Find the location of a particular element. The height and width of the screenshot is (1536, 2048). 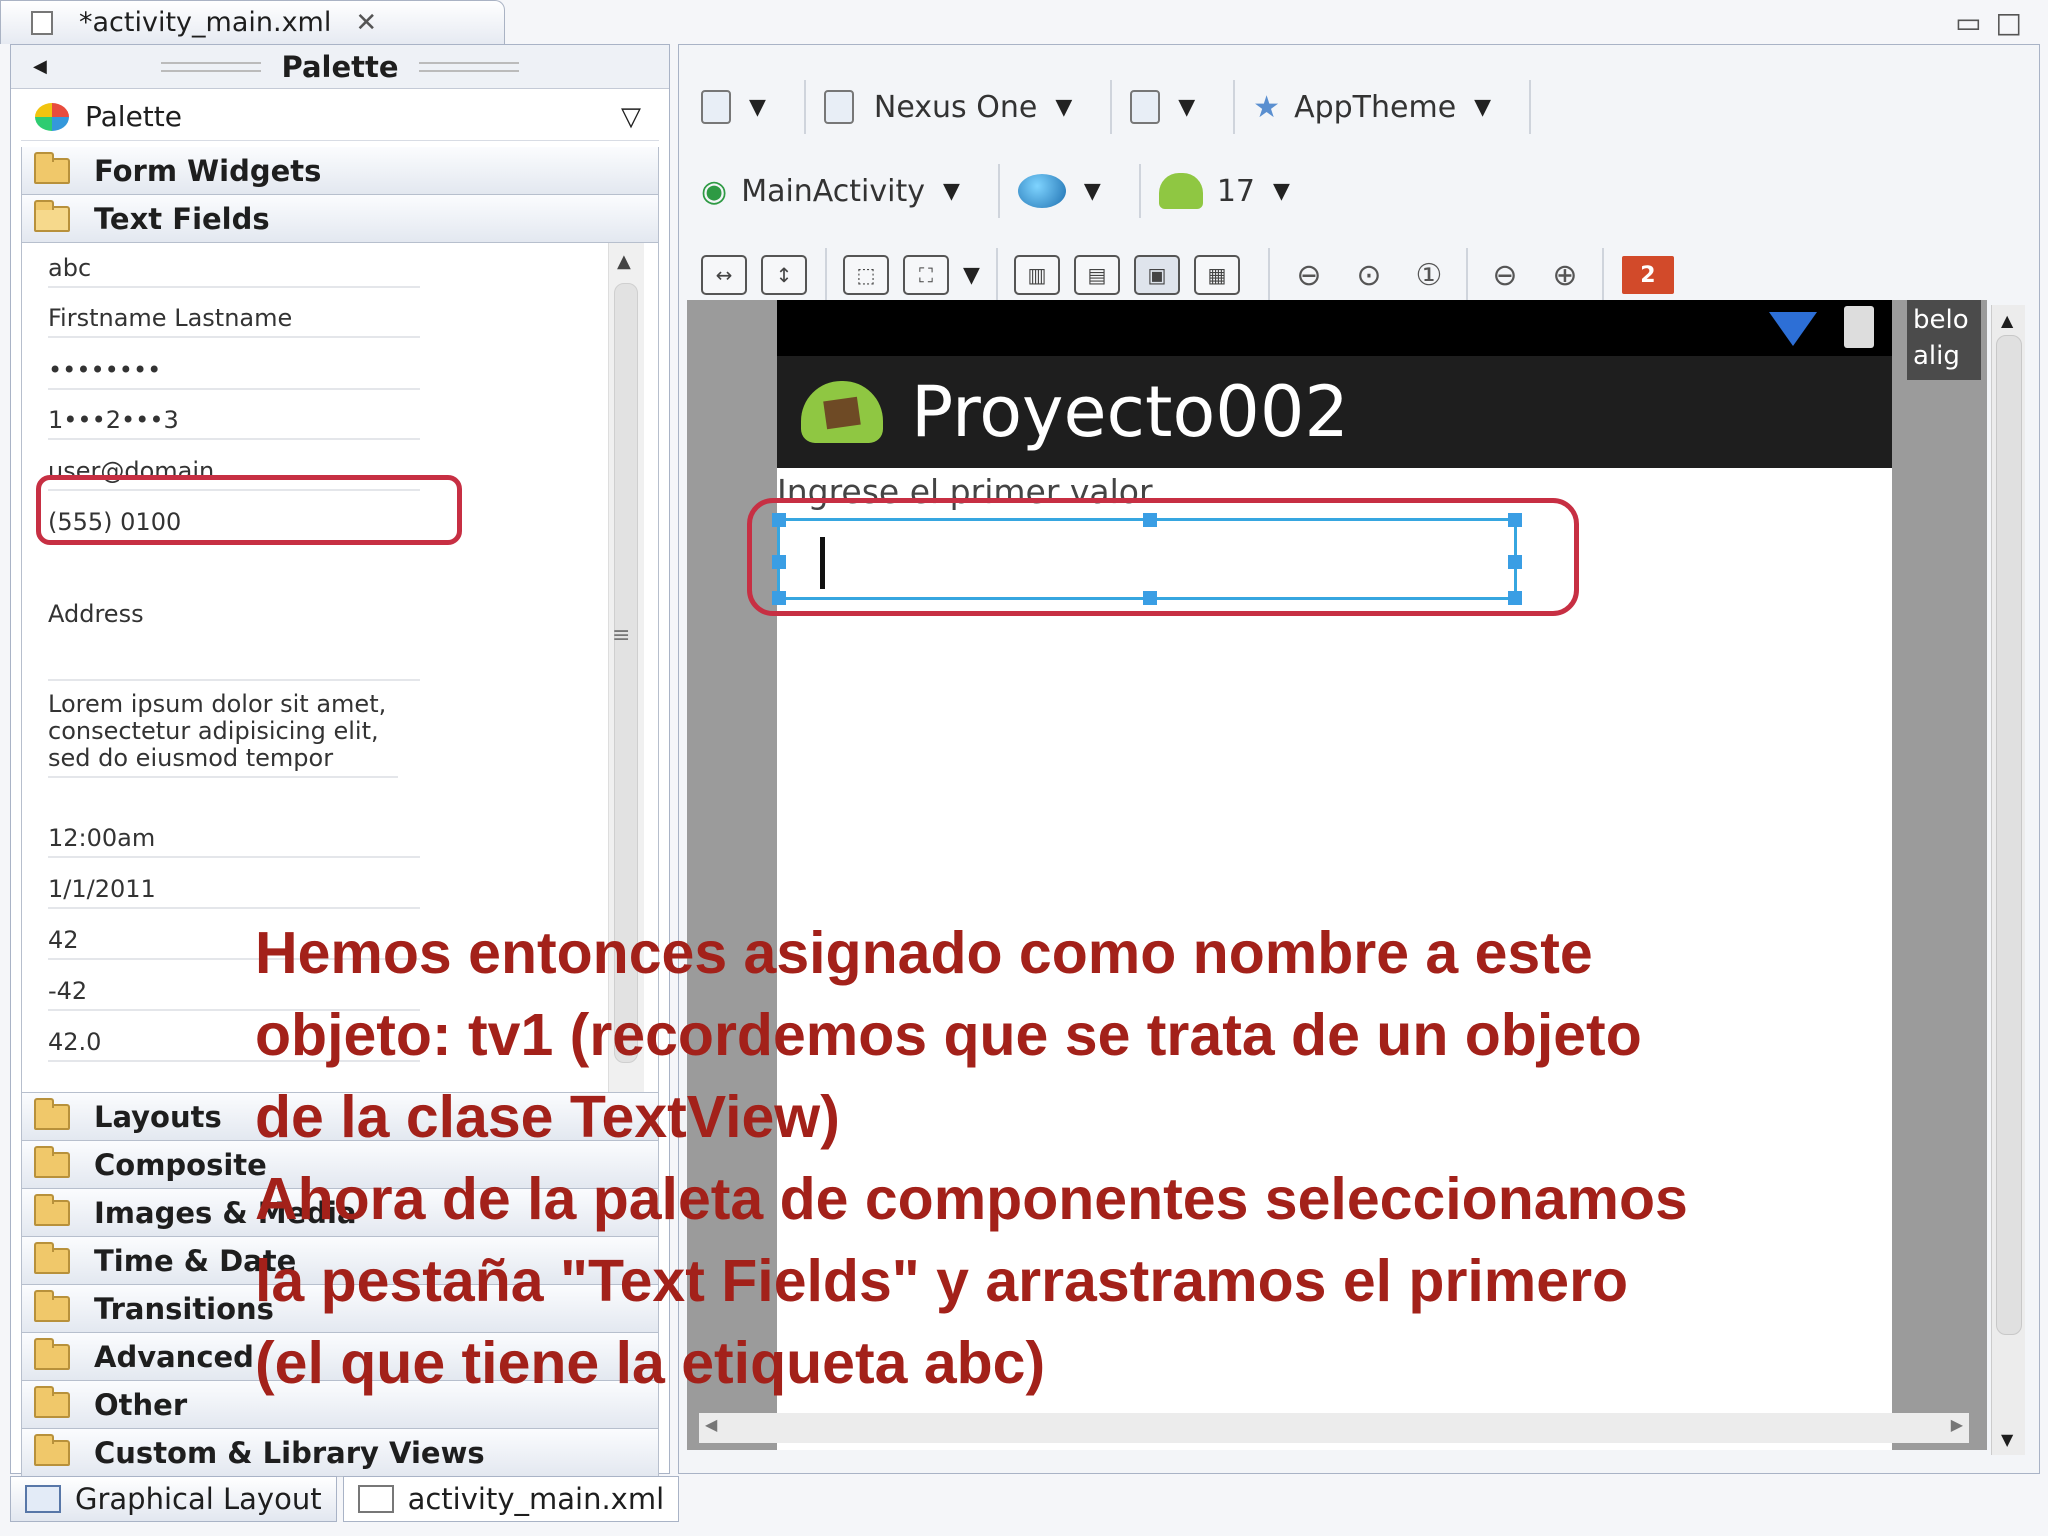

android-icon is located at coordinates (1180, 191).